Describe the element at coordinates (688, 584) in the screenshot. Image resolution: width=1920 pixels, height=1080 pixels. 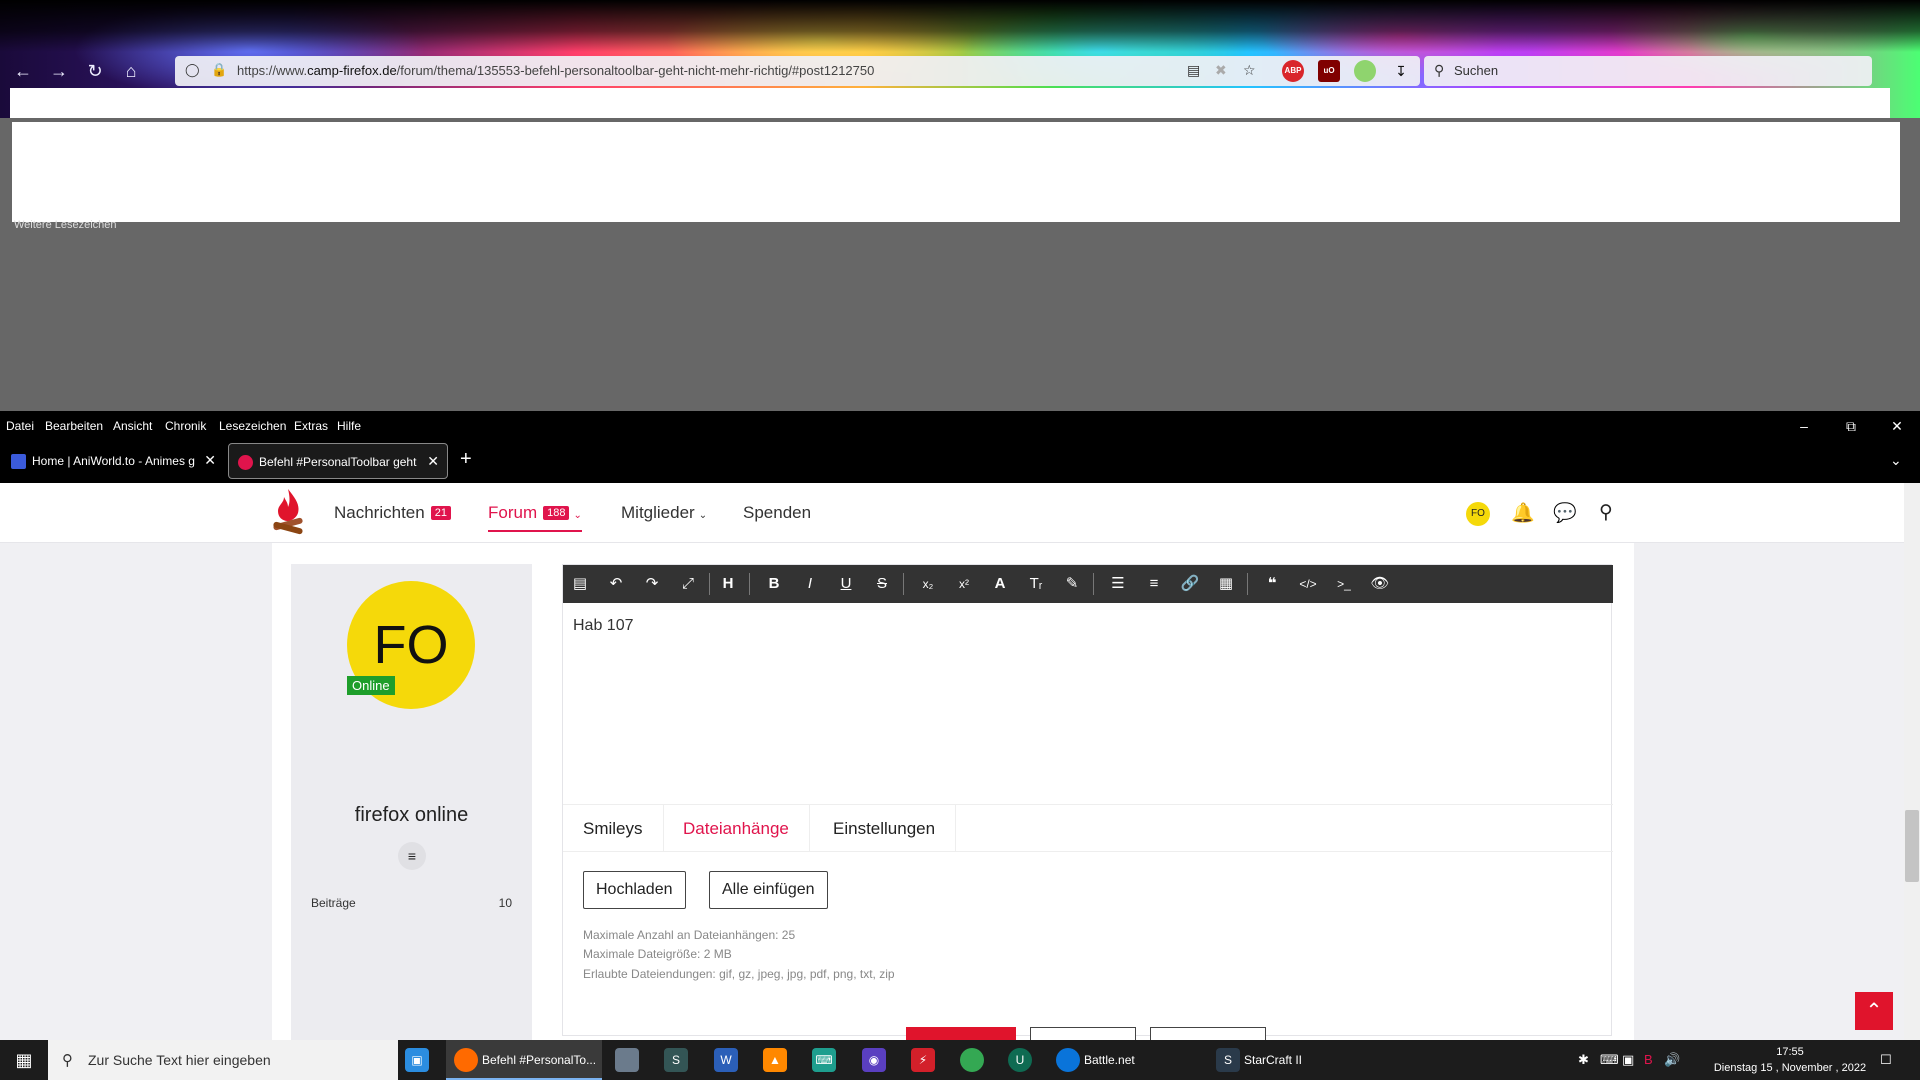
I see `fullscreen-icon: ⤢` at that location.